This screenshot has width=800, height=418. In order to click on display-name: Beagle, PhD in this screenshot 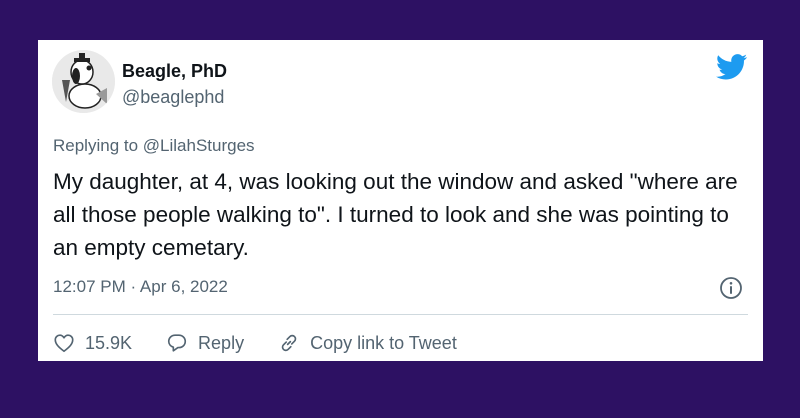, I will do `click(174, 71)`.